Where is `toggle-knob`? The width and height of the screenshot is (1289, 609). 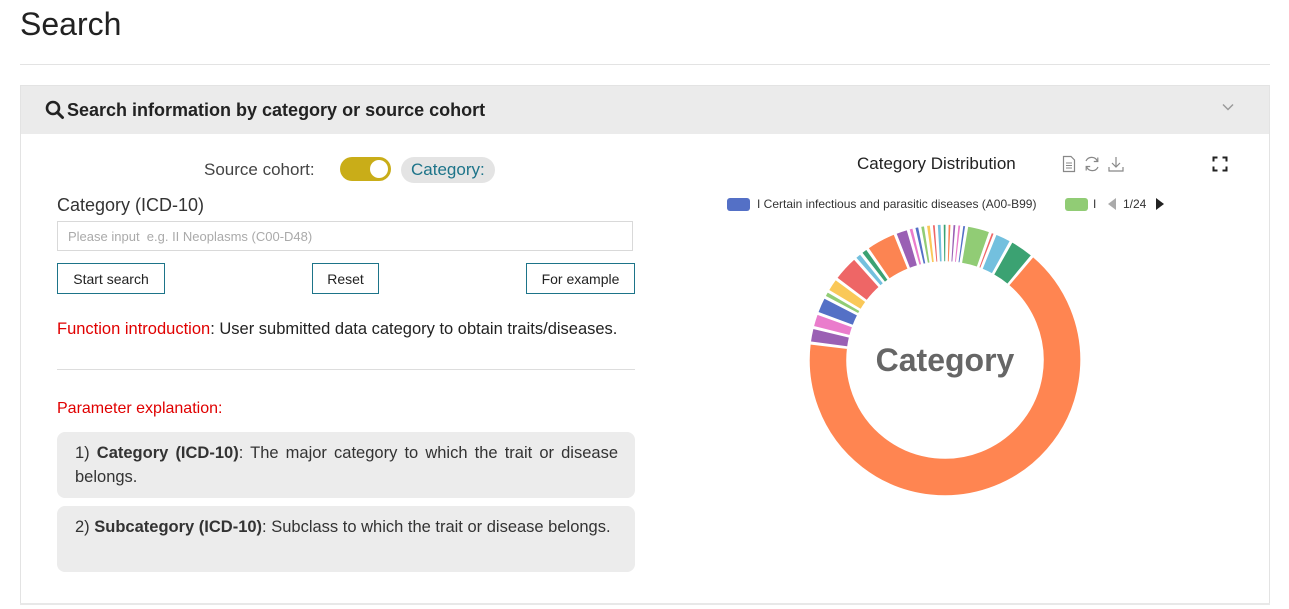
toggle-knob is located at coordinates (379, 169).